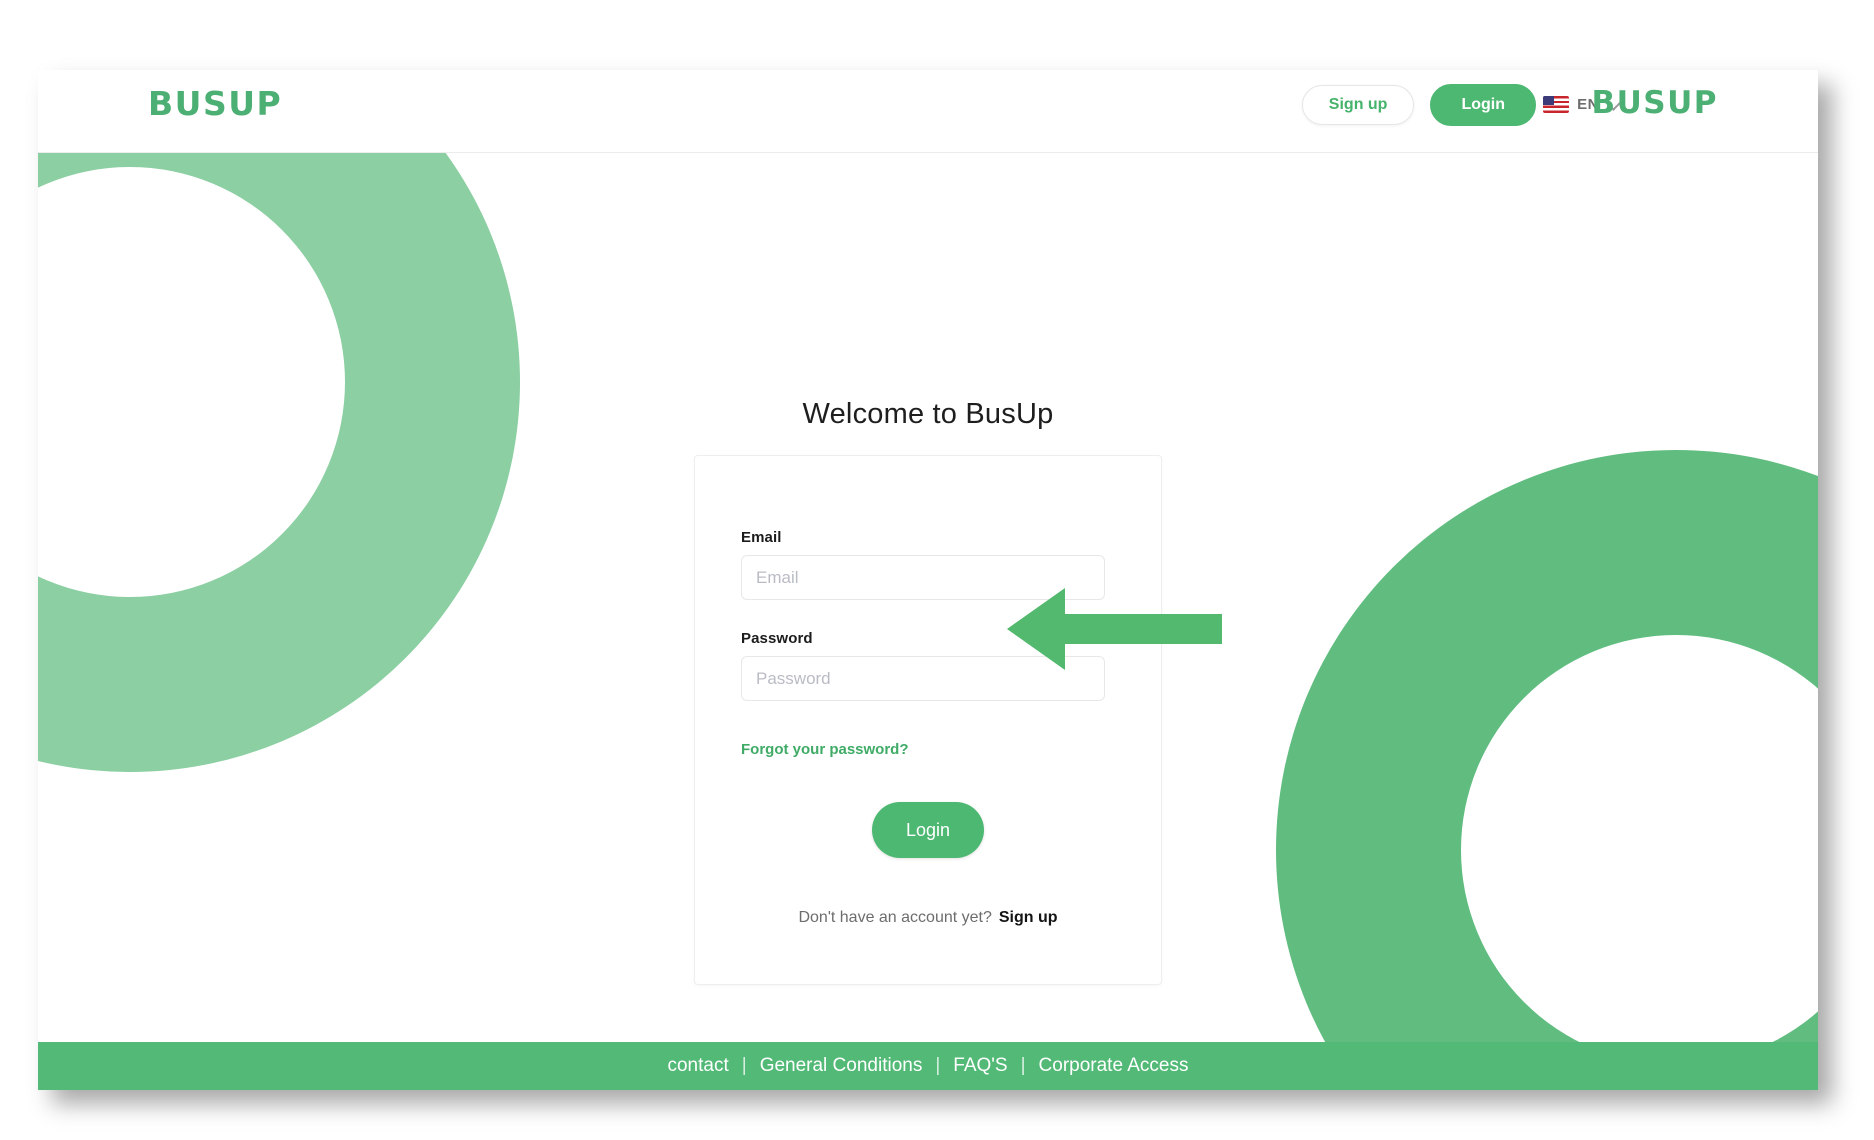 This screenshot has width=1874, height=1140. What do you see at coordinates (1358, 105) in the screenshot?
I see `signup-button: Sign up` at bounding box center [1358, 105].